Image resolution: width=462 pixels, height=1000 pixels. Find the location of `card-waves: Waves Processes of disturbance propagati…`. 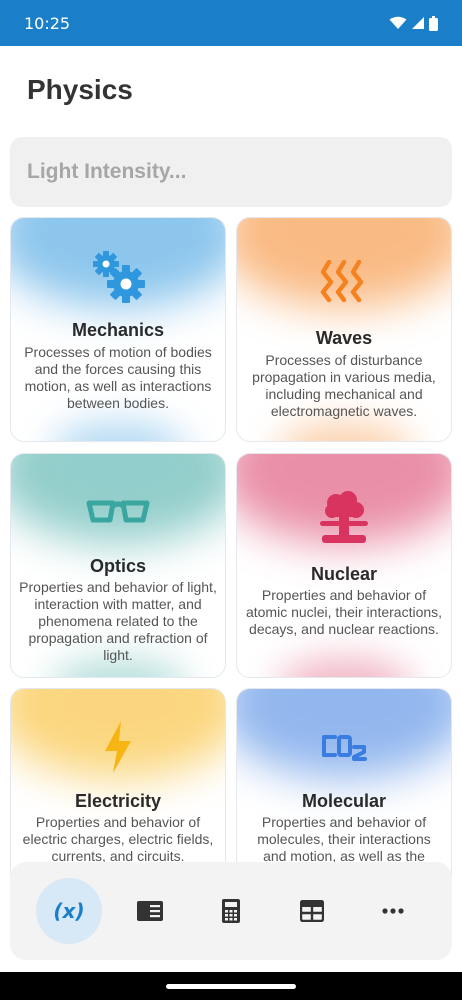

card-waves: Waves Processes of disturbance propagati… is located at coordinates (344, 329).